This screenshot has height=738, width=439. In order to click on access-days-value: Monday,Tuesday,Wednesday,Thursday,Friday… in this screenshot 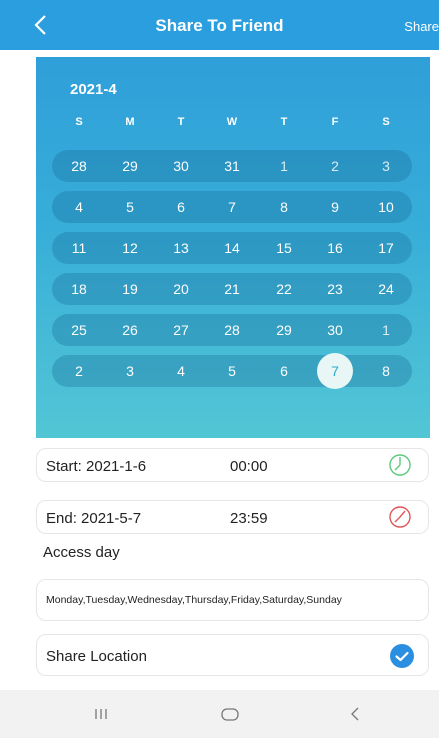, I will do `click(194, 600)`.